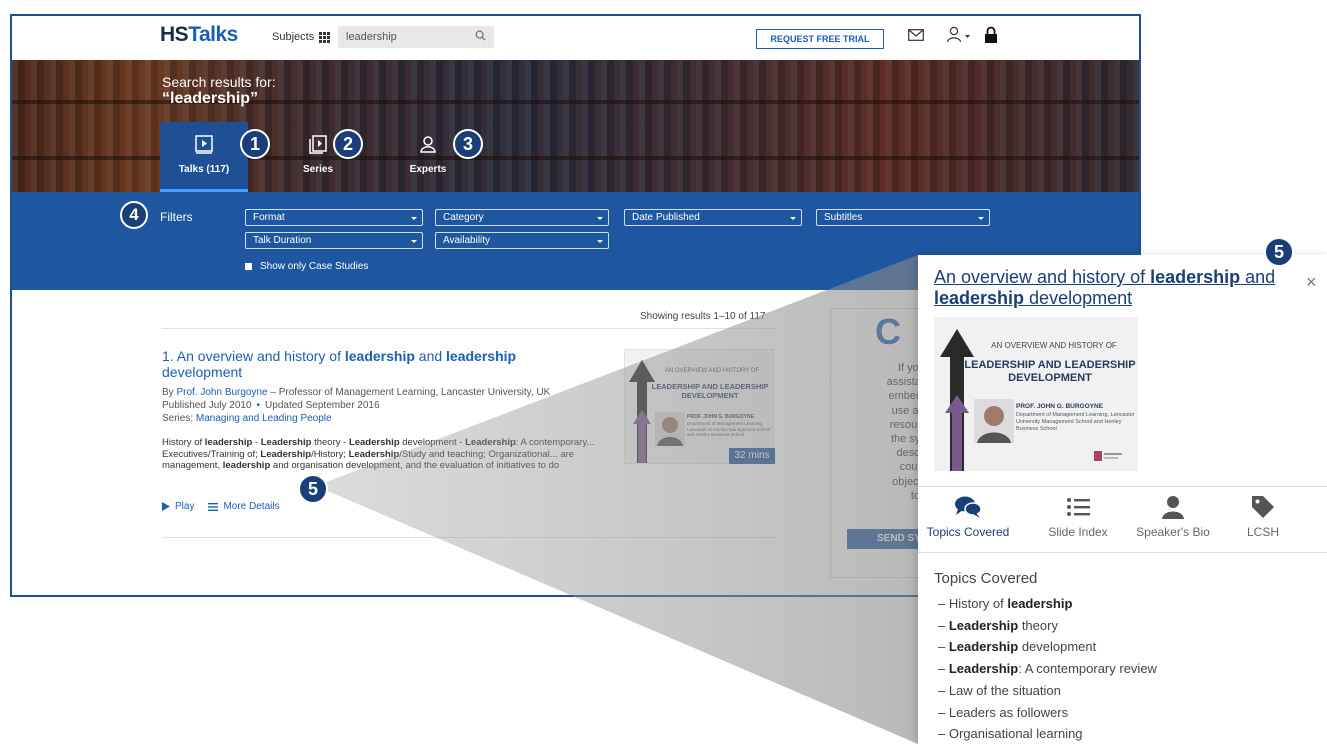  I want to click on tab-lcsh-label: LCSH, so click(1262, 532).